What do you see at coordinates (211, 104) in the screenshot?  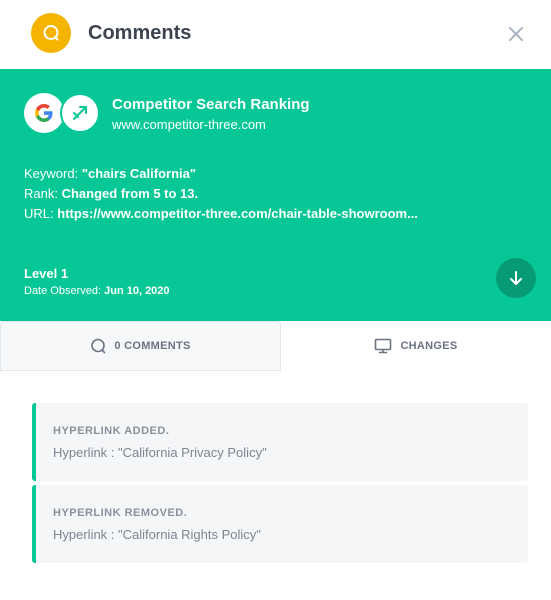 I see `alert-title: Competitor Search Ranking` at bounding box center [211, 104].